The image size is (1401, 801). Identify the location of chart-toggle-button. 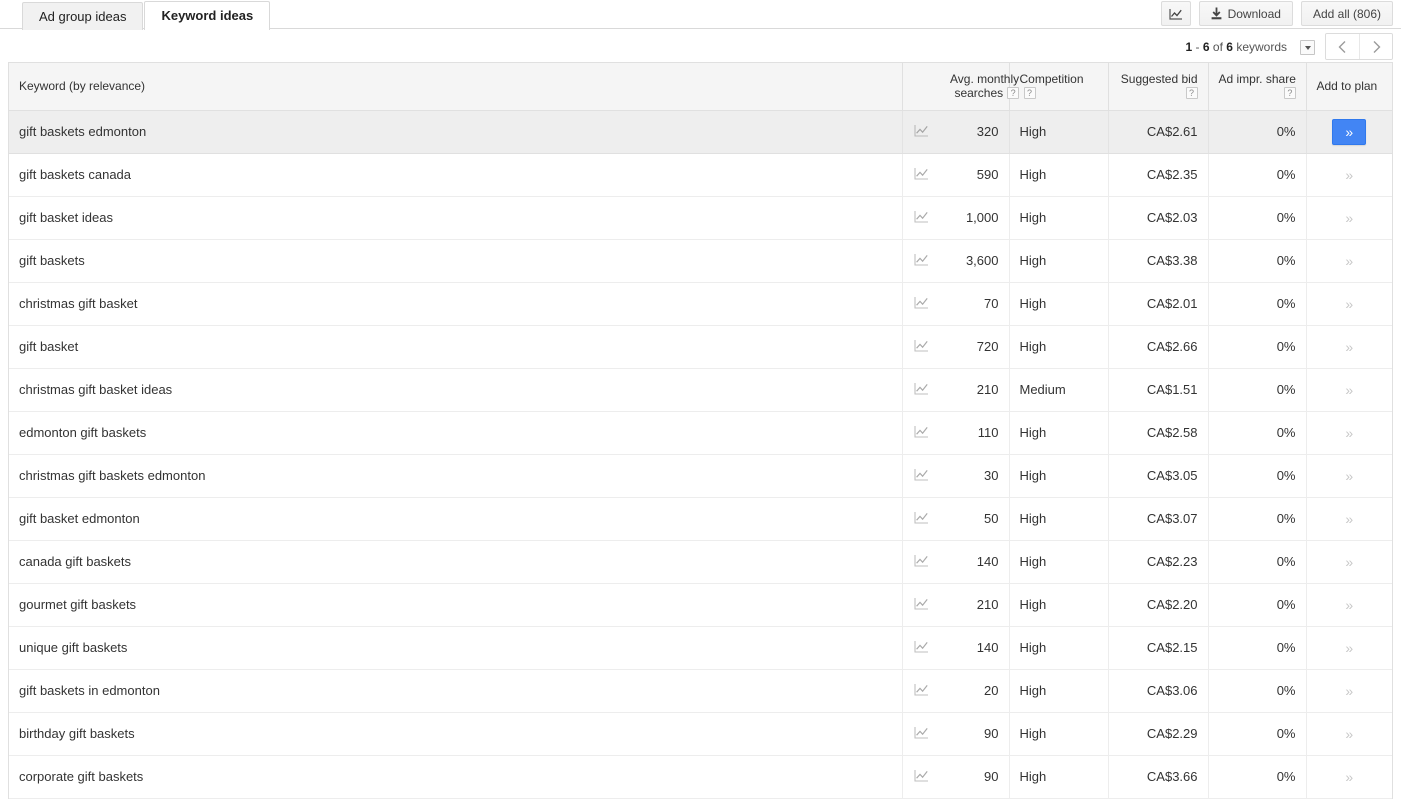
(1175, 13).